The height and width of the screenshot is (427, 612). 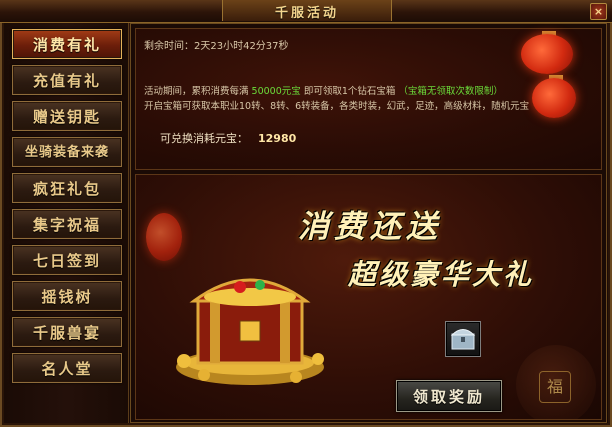 I want to click on redeem-label: 可兑换消耗元宝：, so click(x=204, y=138).